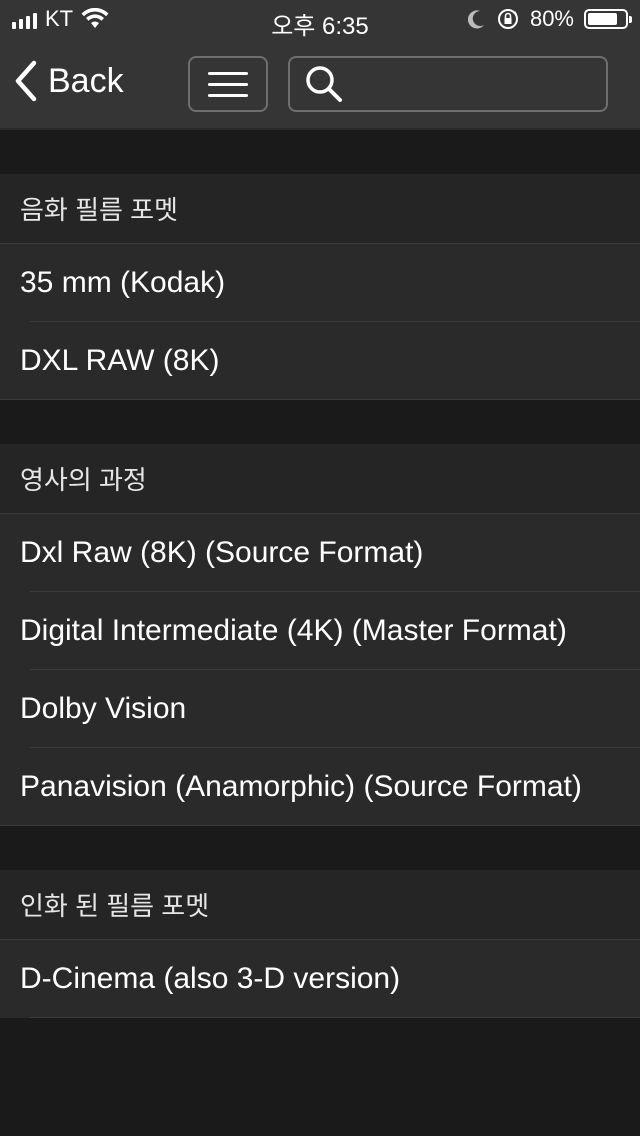  I want to click on list-item: Dxl Raw (8K) (Source Format), so click(320, 553).